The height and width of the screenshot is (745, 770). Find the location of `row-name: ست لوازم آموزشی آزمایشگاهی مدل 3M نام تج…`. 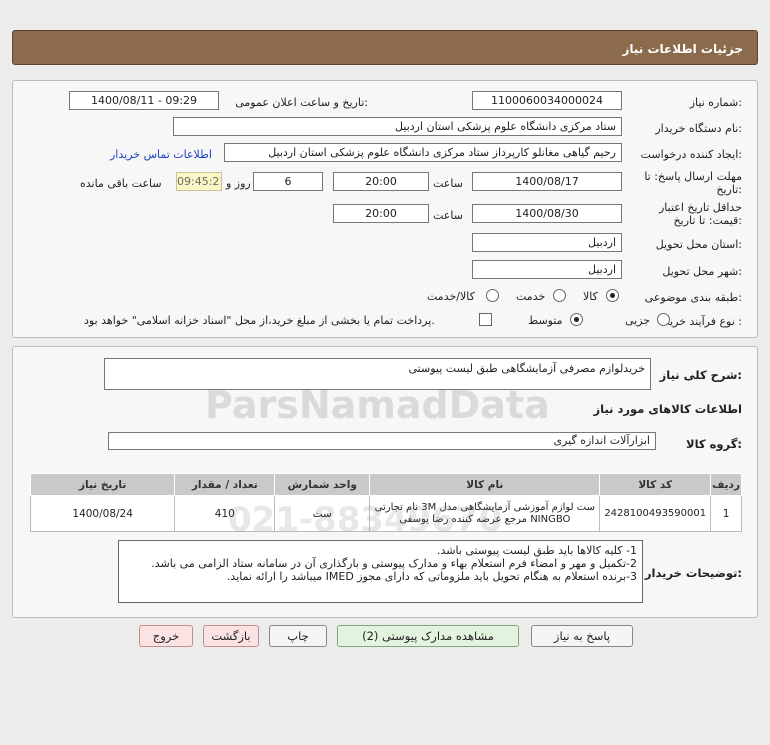

row-name: ست لوازم آموزشی آزمایشگاهی مدل 3M نام تج… is located at coordinates (485, 513).